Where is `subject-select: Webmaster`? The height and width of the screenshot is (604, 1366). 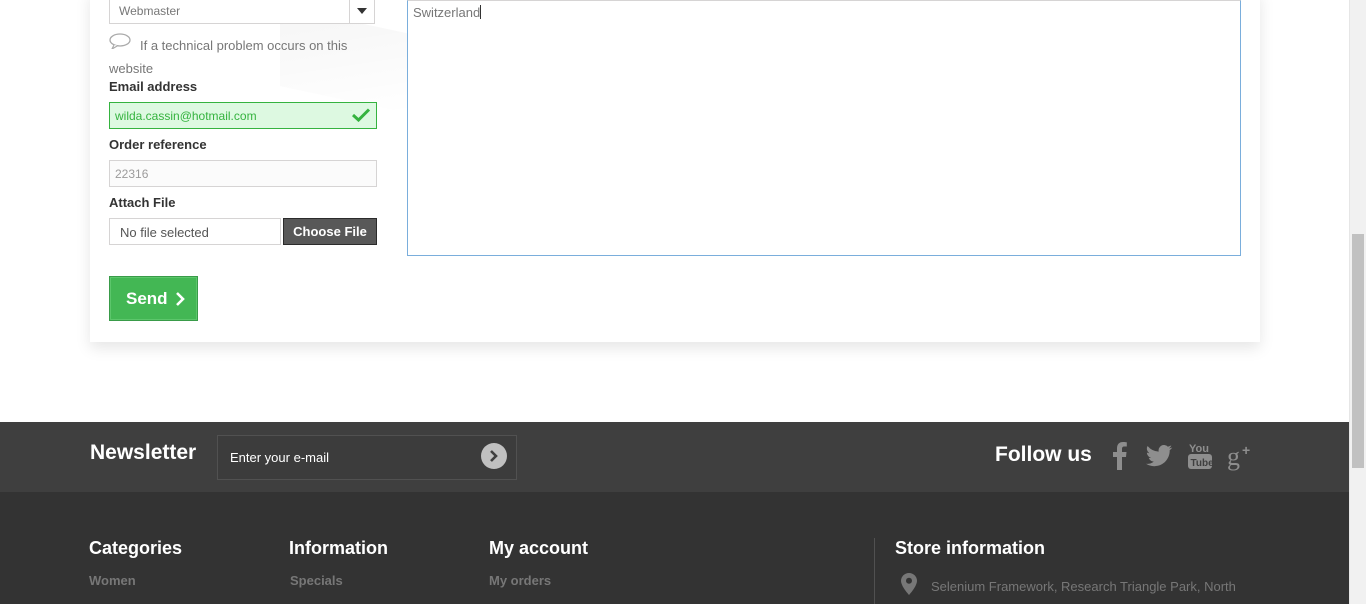 subject-select: Webmaster is located at coordinates (242, 12).